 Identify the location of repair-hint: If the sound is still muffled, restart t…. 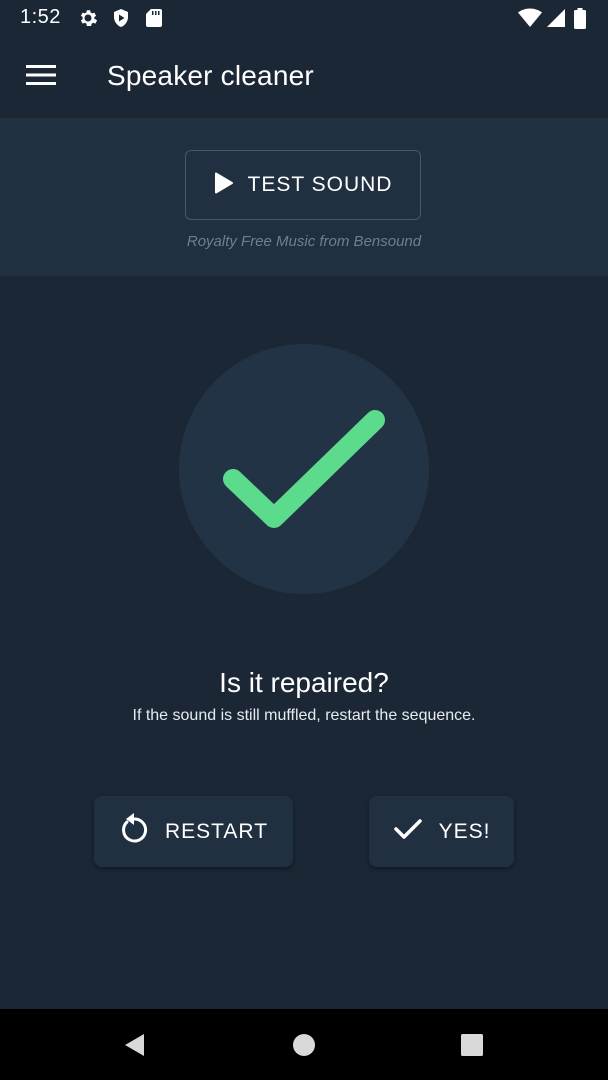
(304, 715).